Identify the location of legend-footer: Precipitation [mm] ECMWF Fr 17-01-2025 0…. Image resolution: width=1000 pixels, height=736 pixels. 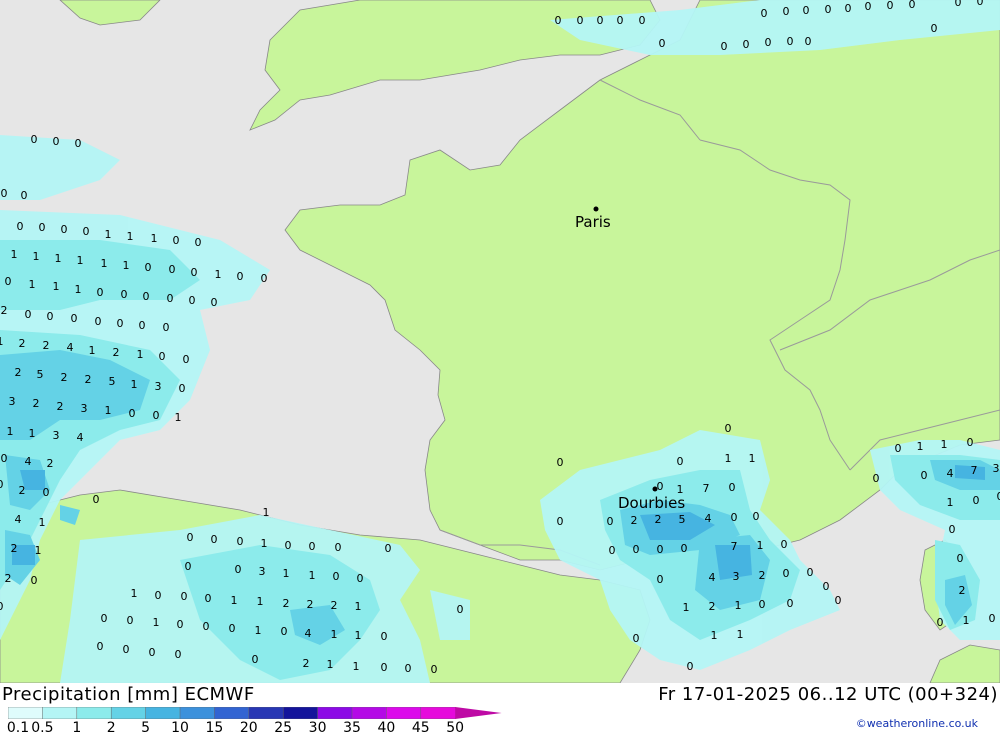
(500, 708).